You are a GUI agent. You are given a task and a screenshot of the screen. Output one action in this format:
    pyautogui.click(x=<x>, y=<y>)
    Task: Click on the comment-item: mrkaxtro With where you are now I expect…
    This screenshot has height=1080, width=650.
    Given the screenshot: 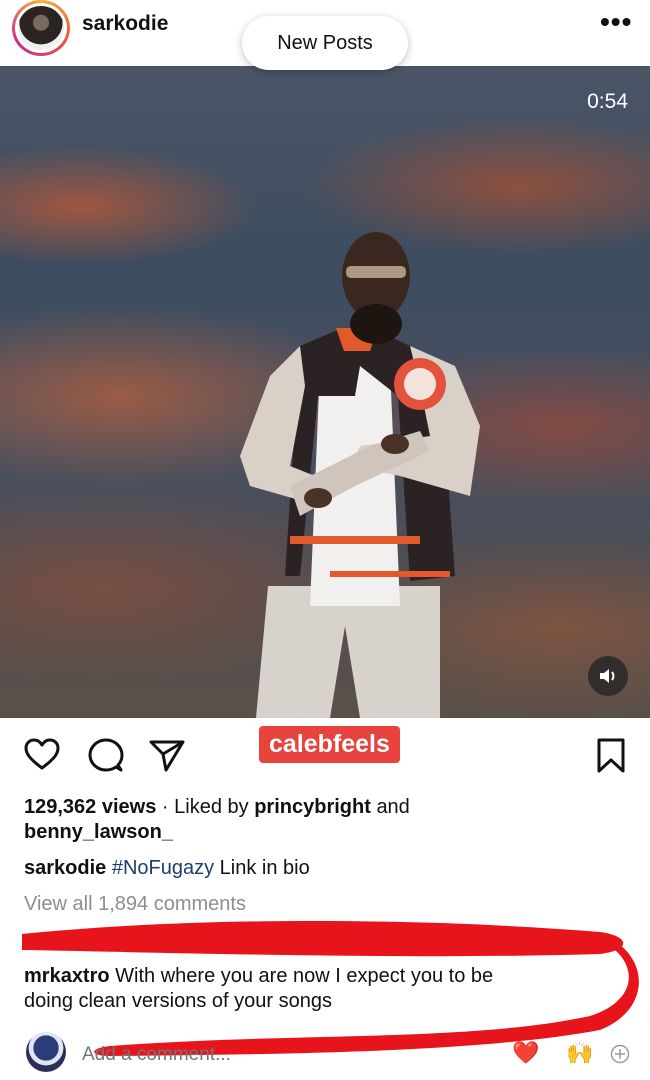 What is the action you would take?
    pyautogui.click(x=258, y=989)
    